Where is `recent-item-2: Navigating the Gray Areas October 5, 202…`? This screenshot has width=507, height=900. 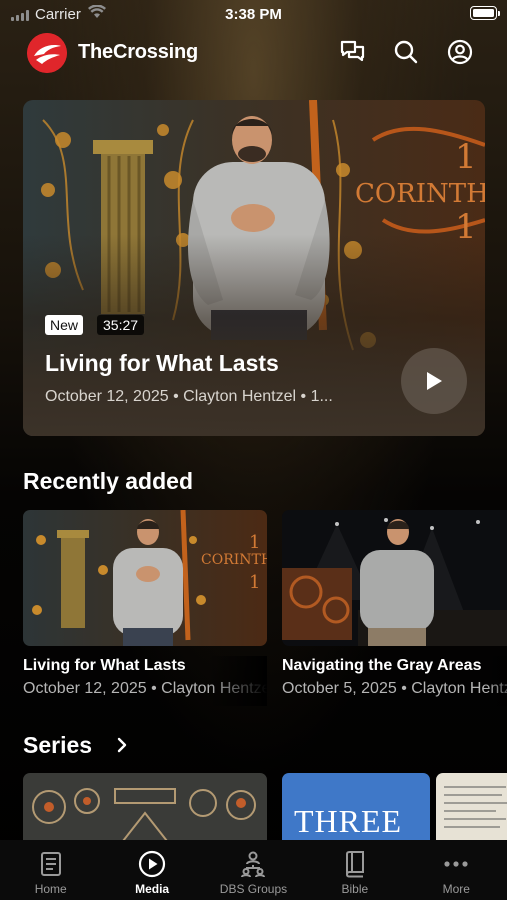 recent-item-2: Navigating the Gray Areas October 5, 202… is located at coordinates (394, 608).